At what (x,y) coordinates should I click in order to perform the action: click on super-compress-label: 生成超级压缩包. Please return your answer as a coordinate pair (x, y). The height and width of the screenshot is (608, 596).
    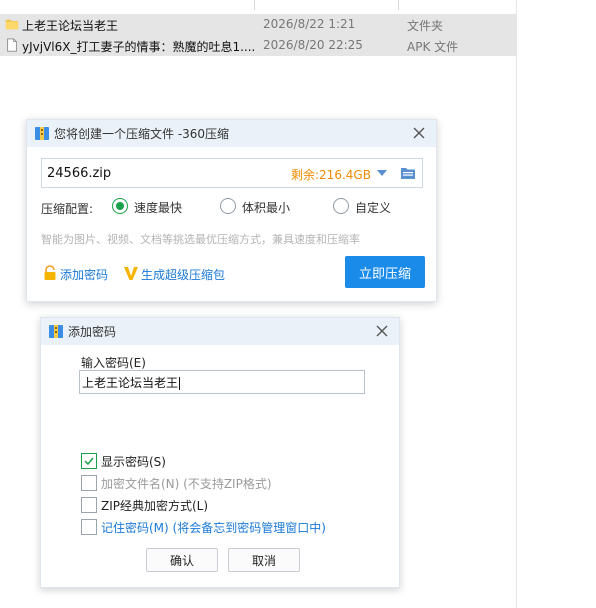
    Looking at the image, I should click on (183, 274).